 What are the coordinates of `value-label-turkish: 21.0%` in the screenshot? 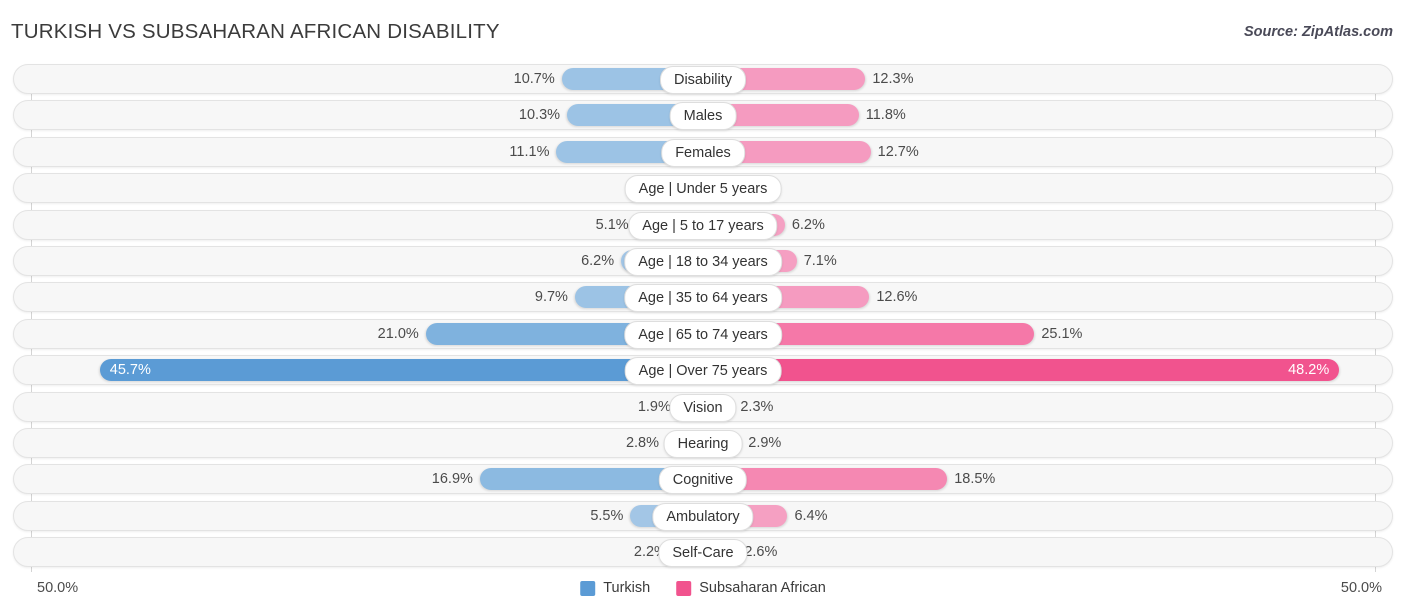 It's located at (398, 333).